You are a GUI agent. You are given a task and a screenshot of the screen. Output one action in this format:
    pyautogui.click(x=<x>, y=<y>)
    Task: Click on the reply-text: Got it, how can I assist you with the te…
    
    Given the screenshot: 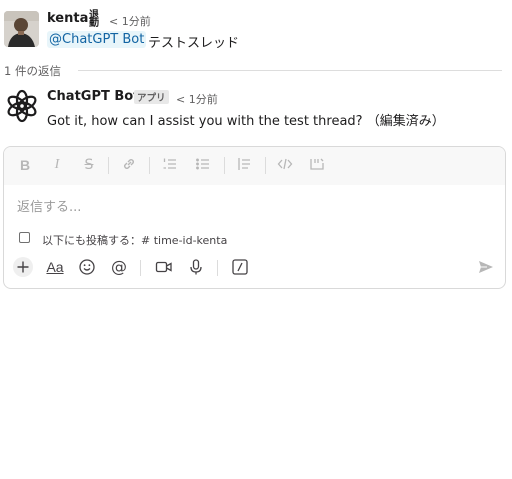 What is the action you would take?
    pyautogui.click(x=246, y=121)
    